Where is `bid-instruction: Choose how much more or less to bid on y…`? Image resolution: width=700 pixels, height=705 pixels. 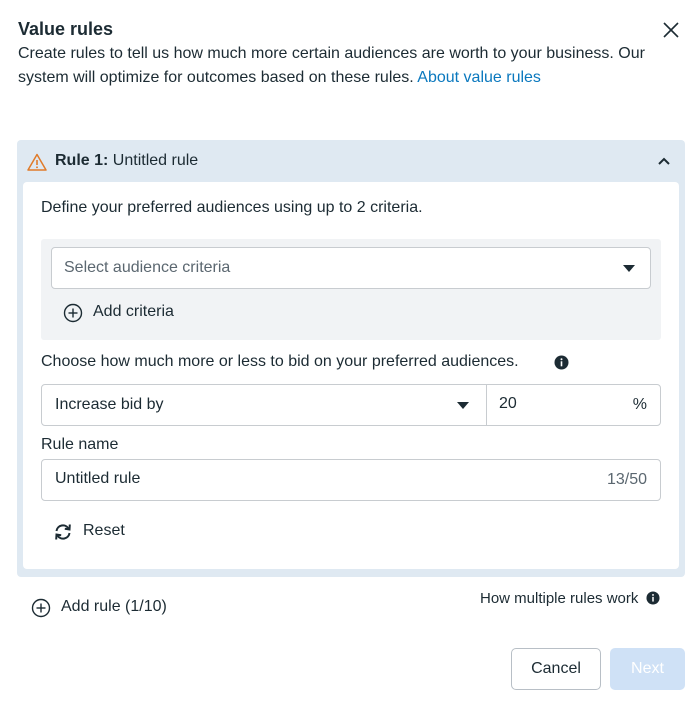 bid-instruction: Choose how much more or less to bid on y… is located at coordinates (280, 361).